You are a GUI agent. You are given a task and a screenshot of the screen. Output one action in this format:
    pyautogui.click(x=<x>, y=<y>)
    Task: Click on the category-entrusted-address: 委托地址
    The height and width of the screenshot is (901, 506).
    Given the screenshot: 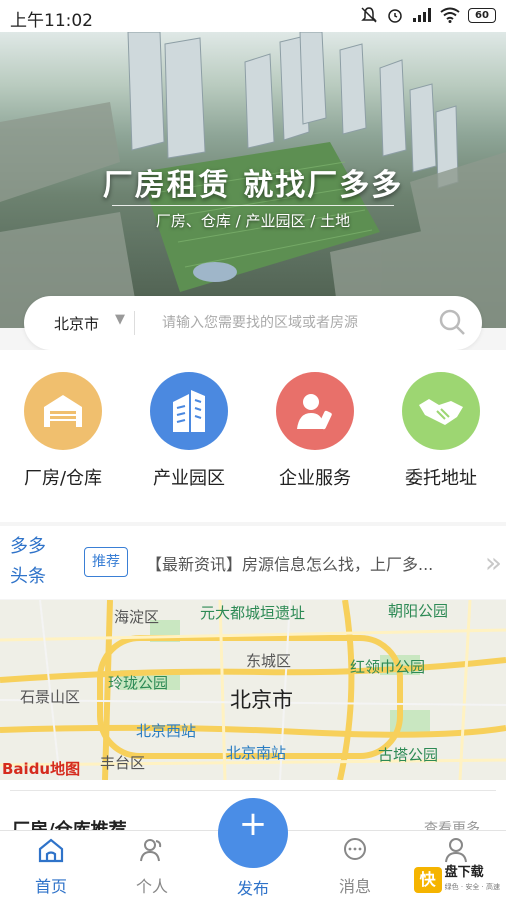 What is the action you would take?
    pyautogui.click(x=441, y=431)
    